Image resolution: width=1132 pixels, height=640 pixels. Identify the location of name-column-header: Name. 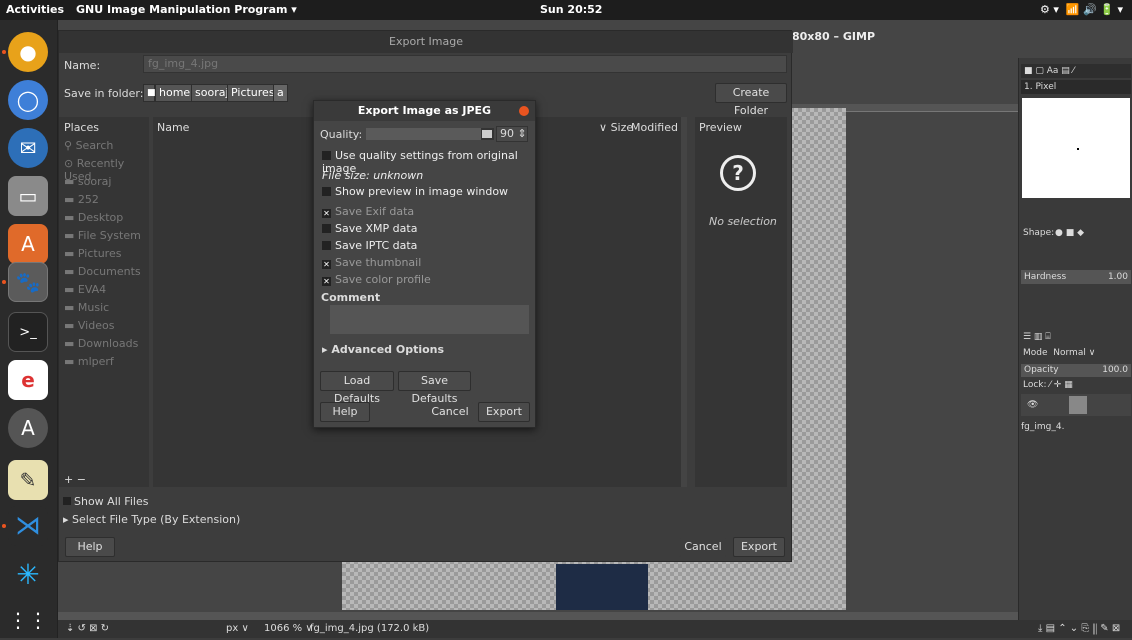
(173, 127).